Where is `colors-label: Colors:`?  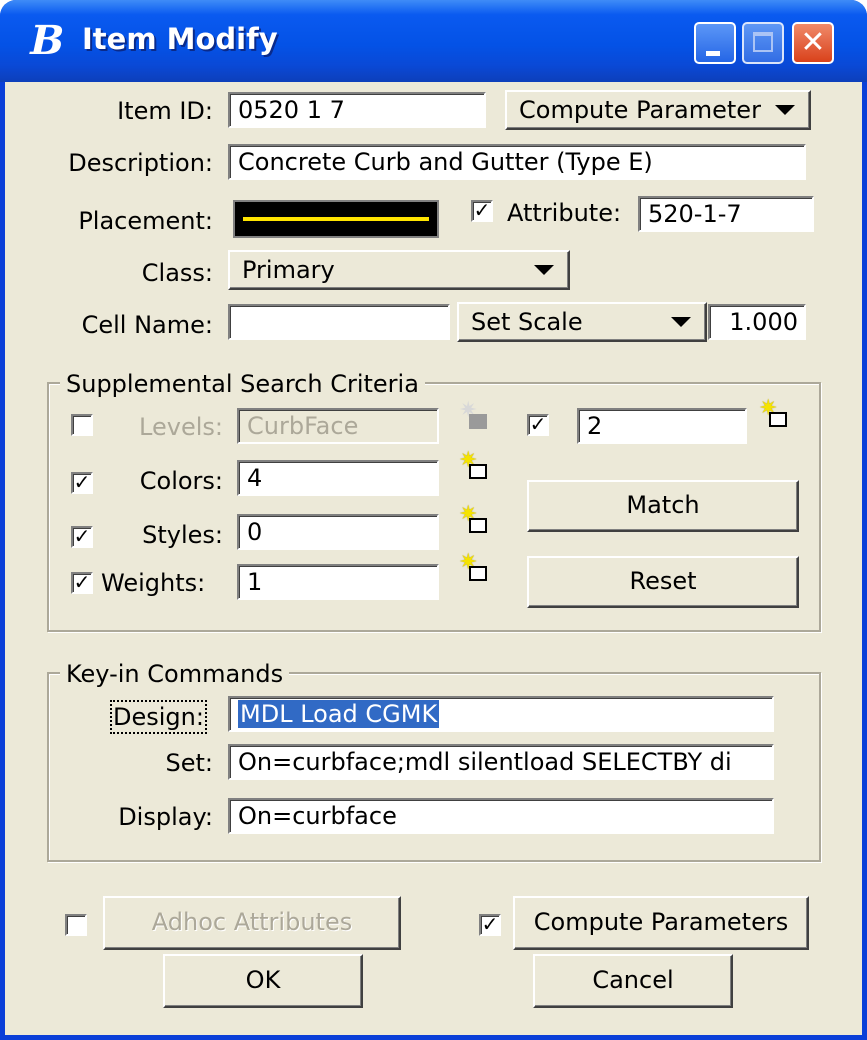 colors-label: Colors: is located at coordinates (181, 481).